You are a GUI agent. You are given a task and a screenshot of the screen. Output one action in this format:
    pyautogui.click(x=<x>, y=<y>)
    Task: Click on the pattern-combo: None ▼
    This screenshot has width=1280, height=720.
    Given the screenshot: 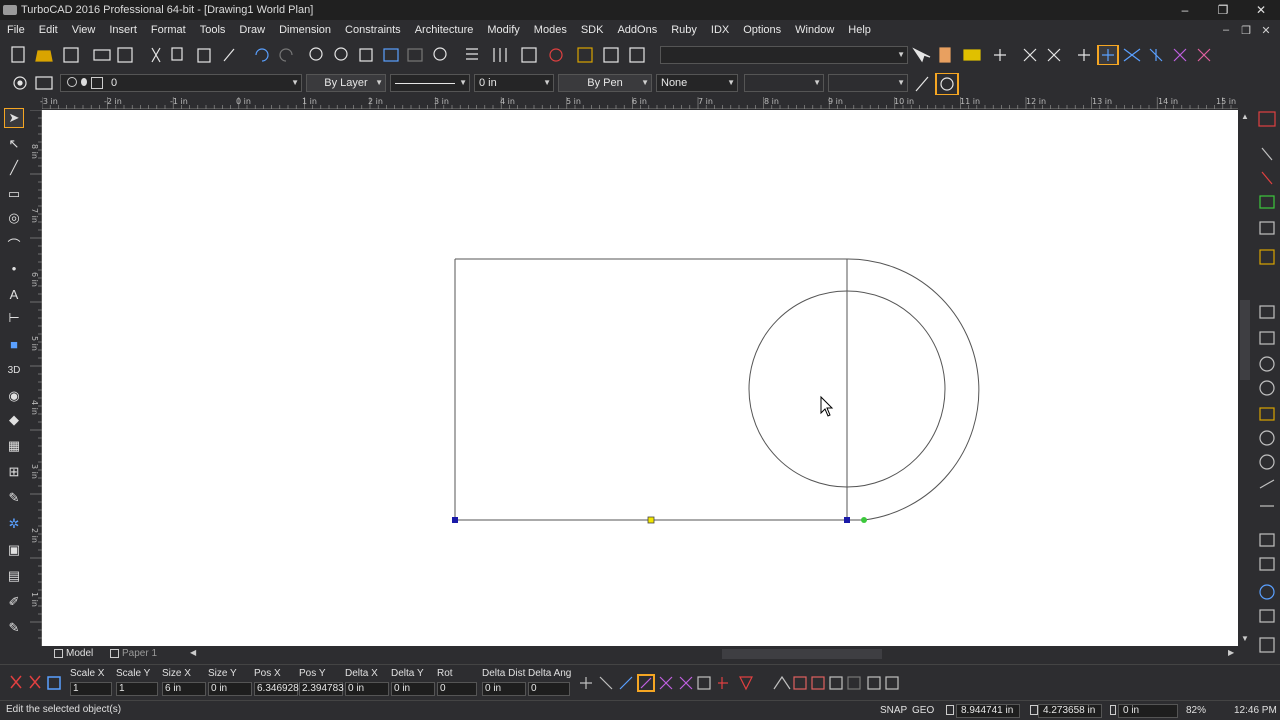 What is the action you would take?
    pyautogui.click(x=697, y=83)
    